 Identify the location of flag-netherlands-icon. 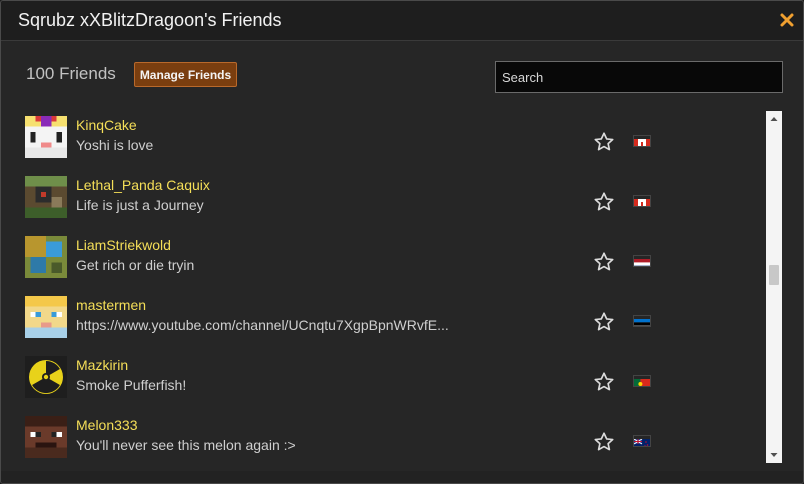
(642, 261).